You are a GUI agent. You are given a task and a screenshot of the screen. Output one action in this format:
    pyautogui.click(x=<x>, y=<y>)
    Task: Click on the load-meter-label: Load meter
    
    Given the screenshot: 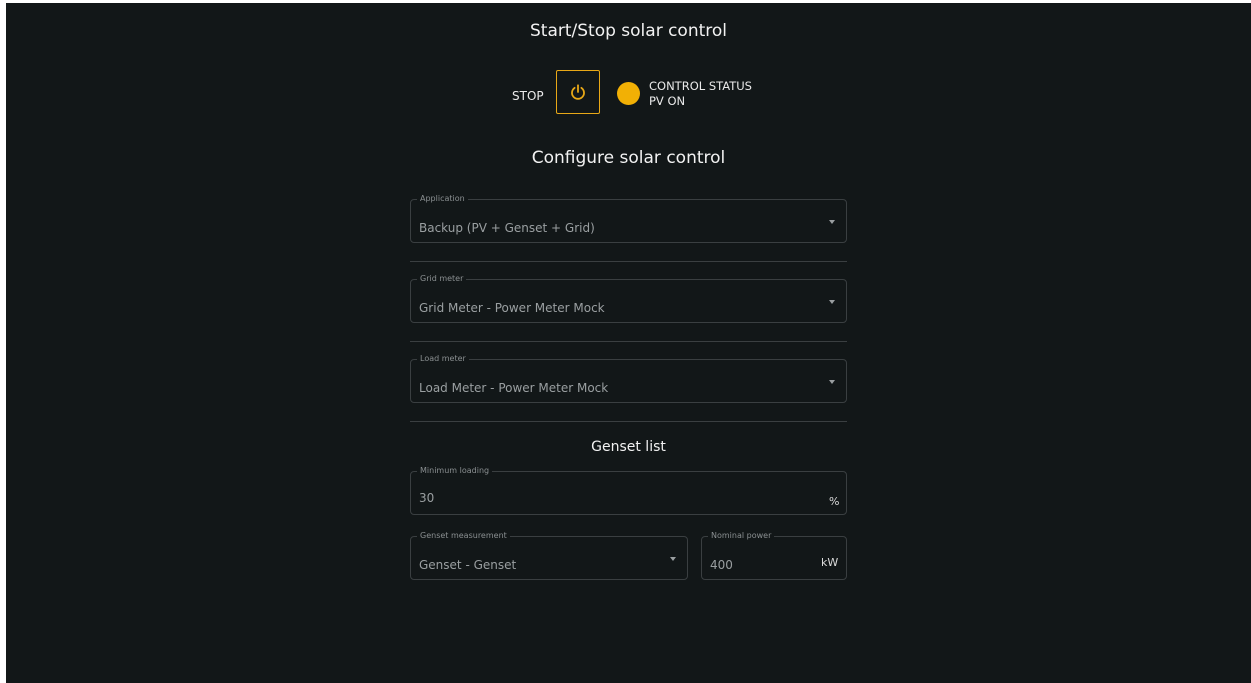 What is the action you would take?
    pyautogui.click(x=443, y=359)
    